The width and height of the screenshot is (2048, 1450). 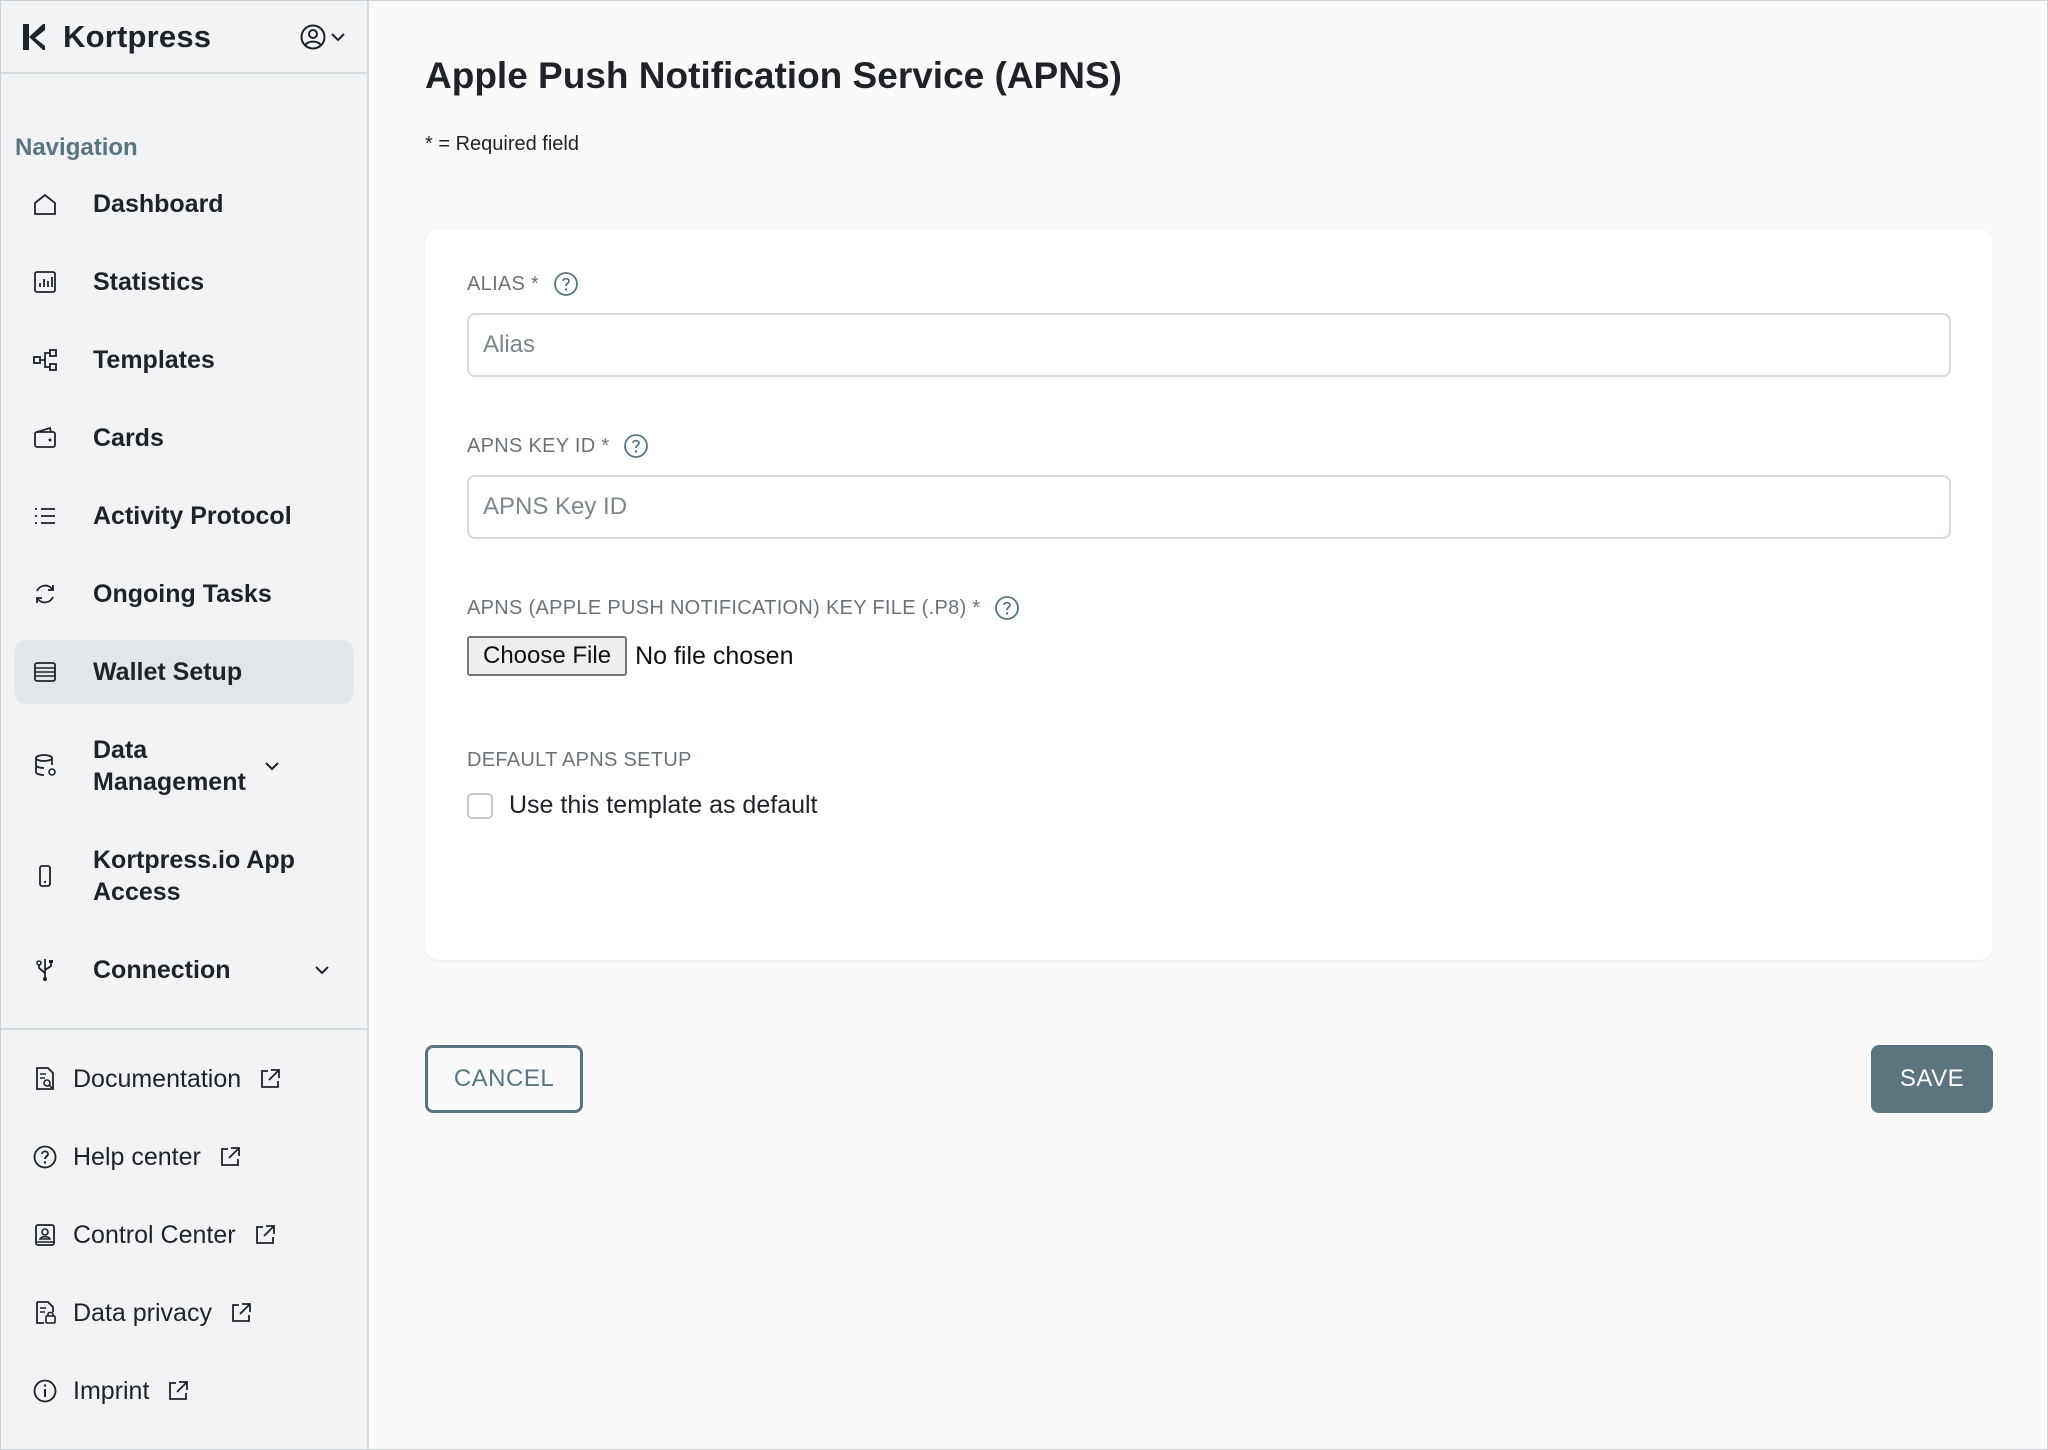 I want to click on sidebar-item-statistics: Statistics, so click(x=184, y=282).